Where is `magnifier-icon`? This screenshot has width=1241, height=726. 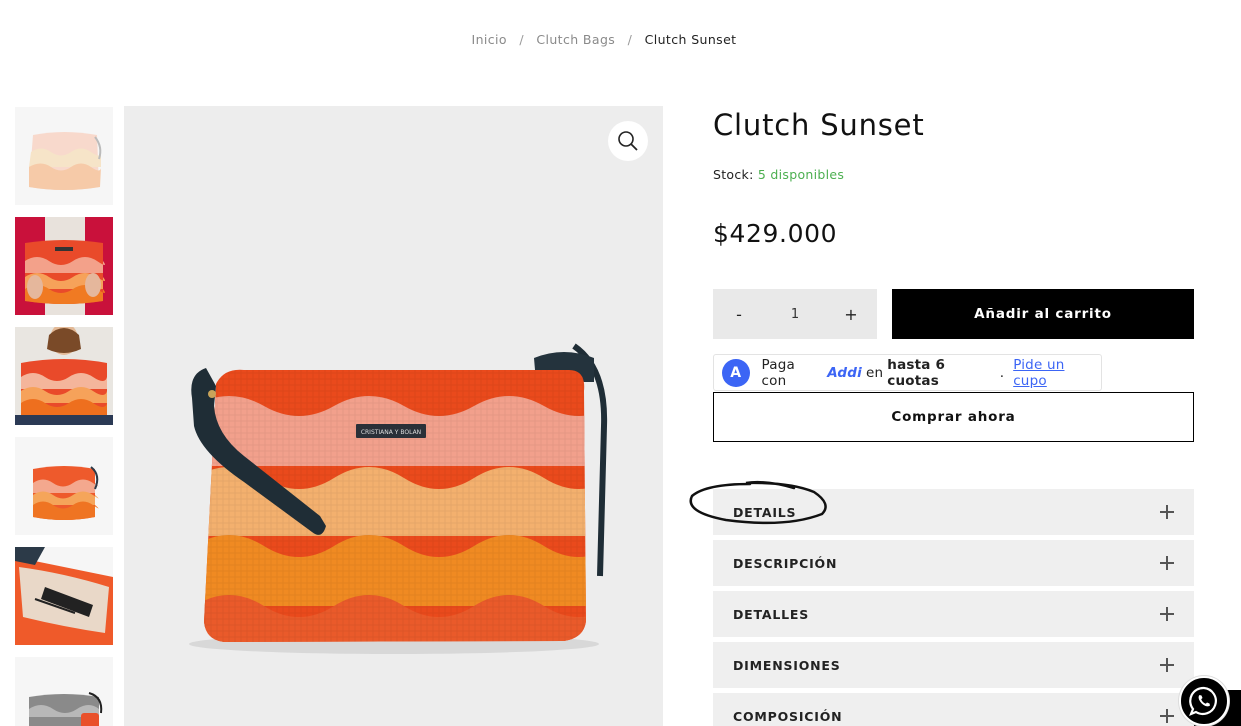
magnifier-icon is located at coordinates (628, 141).